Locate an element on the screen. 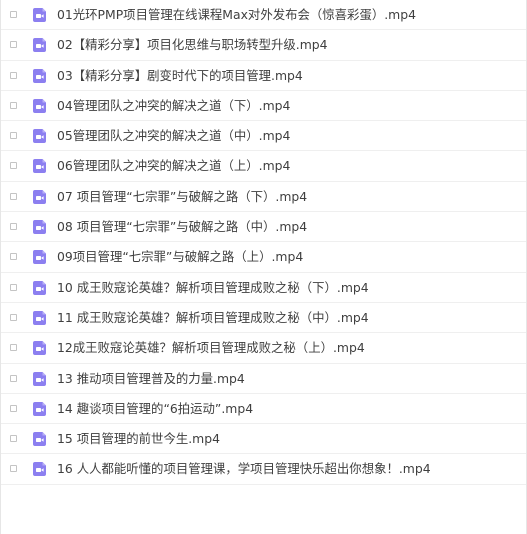  file-row: 16 人人都能听懂的项目管理课，学项目管理快乐超出你想象！.mp4 is located at coordinates (263, 469).